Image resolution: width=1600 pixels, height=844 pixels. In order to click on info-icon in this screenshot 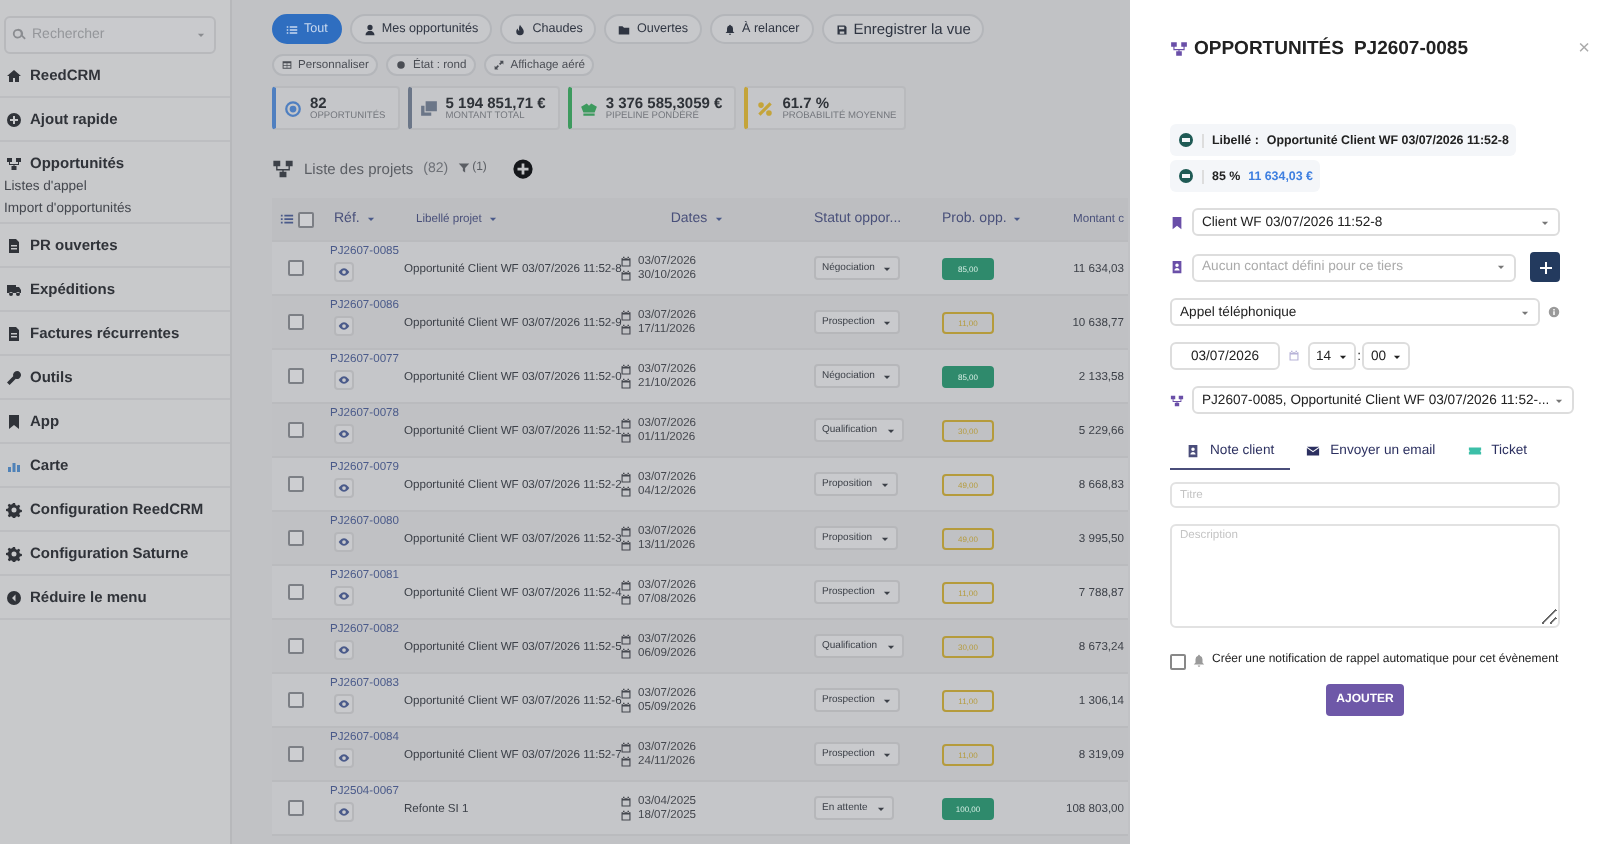, I will do `click(1554, 312)`.